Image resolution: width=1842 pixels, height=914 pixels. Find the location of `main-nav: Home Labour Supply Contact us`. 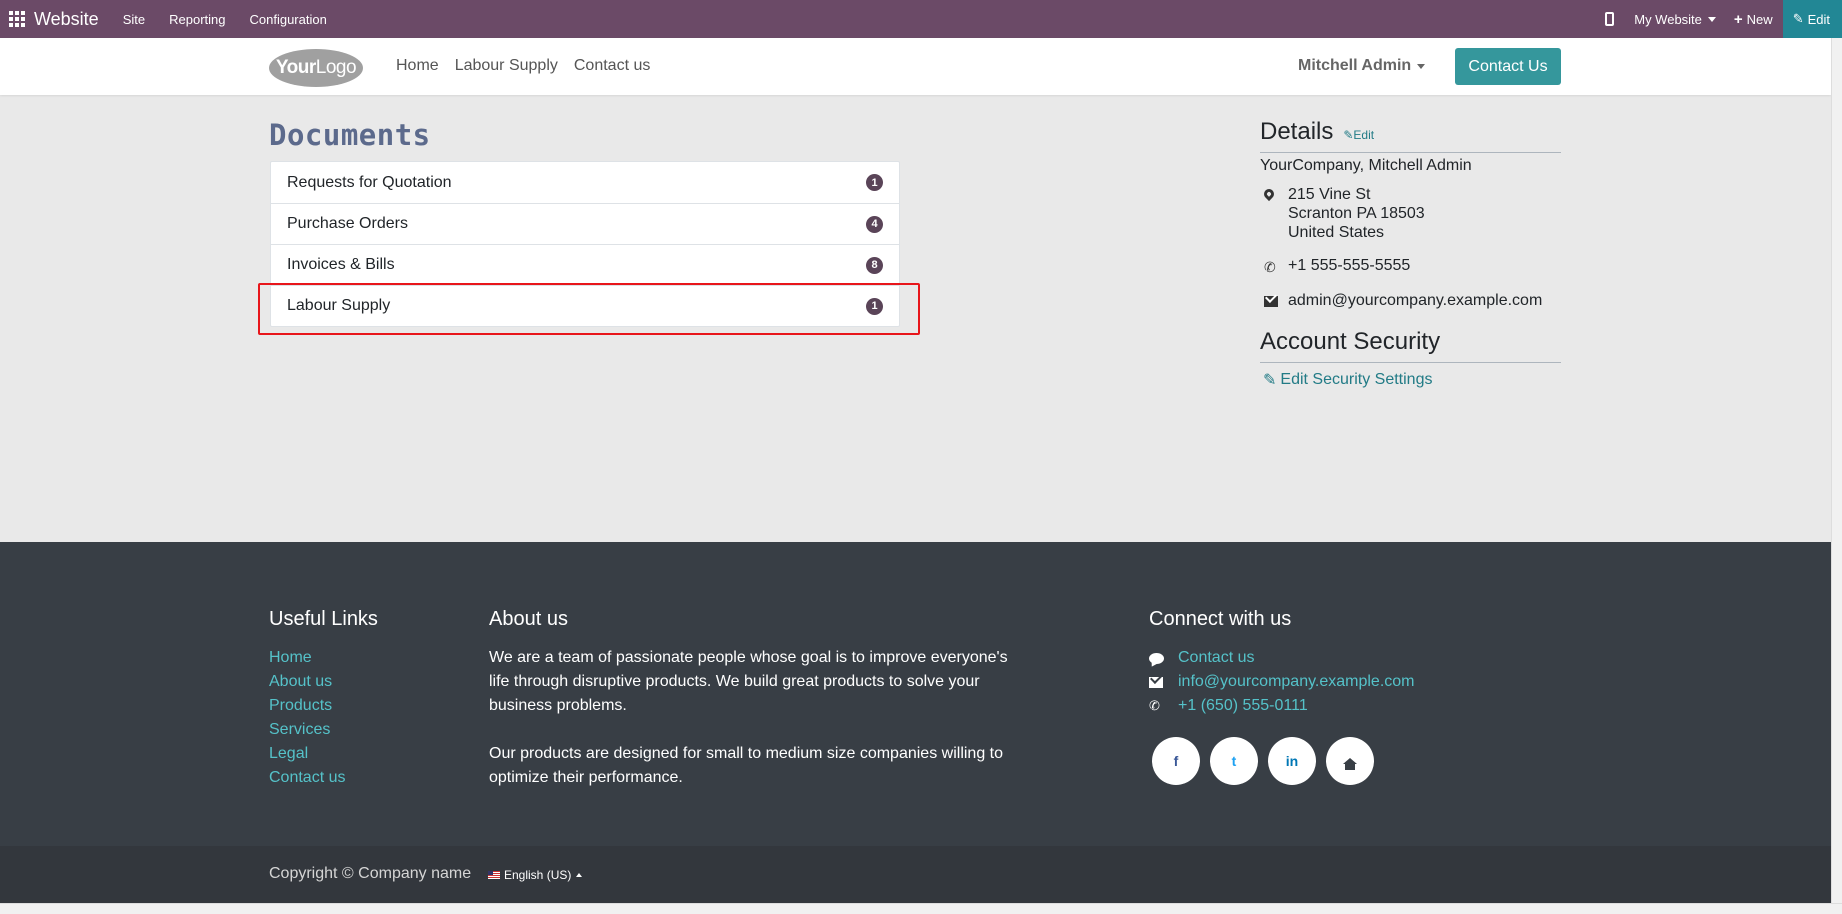

main-nav: Home Labour Supply Contact us is located at coordinates (531, 66).